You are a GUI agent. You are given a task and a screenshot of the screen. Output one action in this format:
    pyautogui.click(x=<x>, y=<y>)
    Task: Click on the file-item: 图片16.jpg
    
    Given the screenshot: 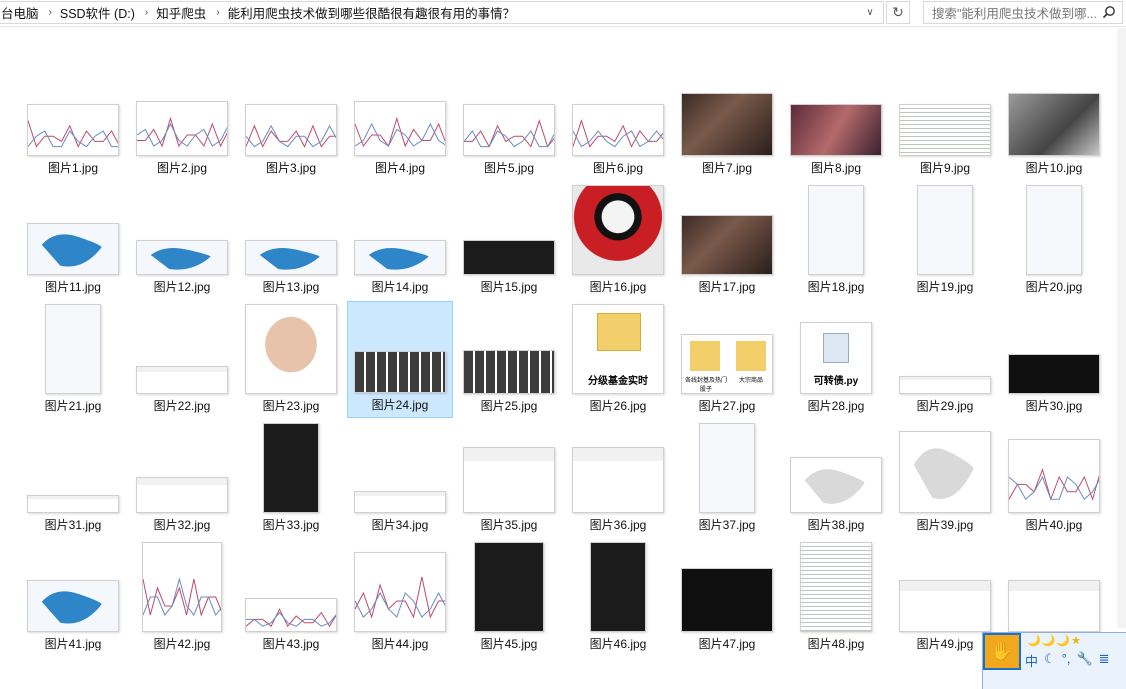 What is the action you would take?
    pyautogui.click(x=618, y=240)
    